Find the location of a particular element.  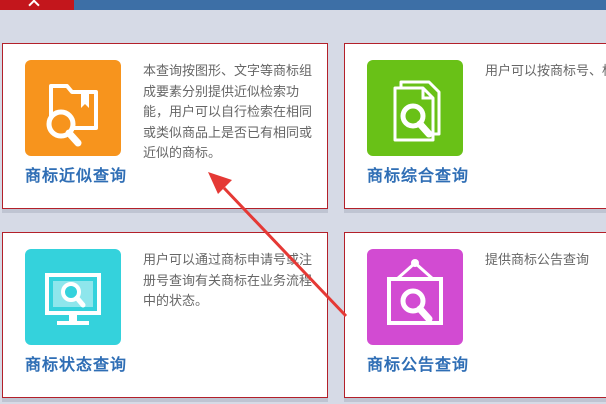

documents-search-icon is located at coordinates (417, 111).